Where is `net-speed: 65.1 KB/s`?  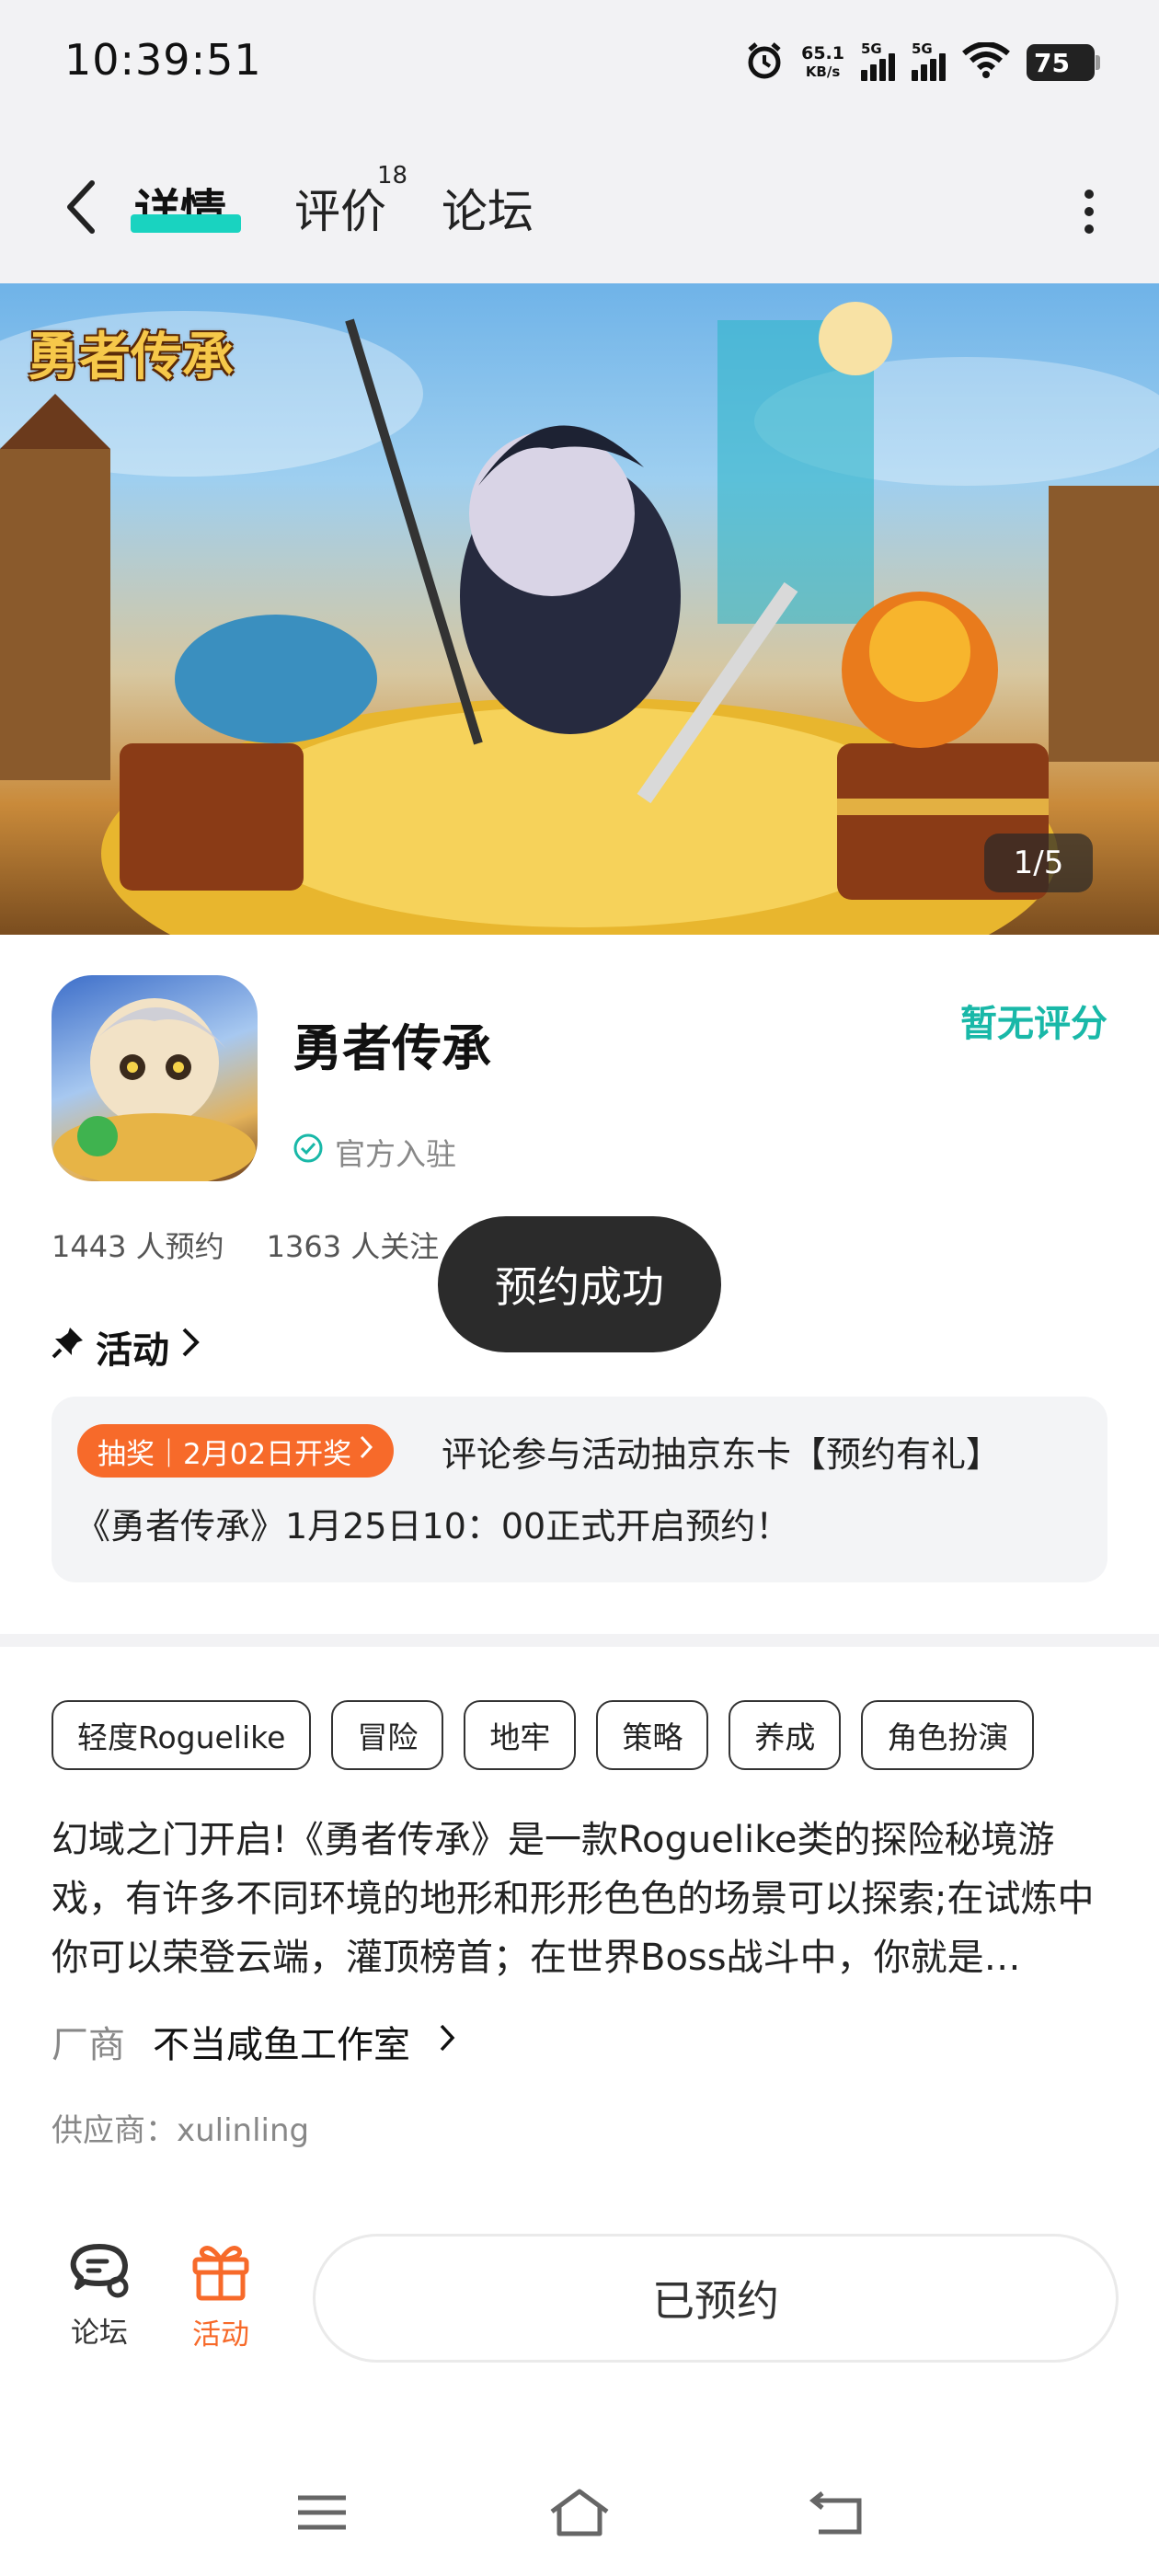
net-speed: 65.1 KB/s is located at coordinates (822, 62).